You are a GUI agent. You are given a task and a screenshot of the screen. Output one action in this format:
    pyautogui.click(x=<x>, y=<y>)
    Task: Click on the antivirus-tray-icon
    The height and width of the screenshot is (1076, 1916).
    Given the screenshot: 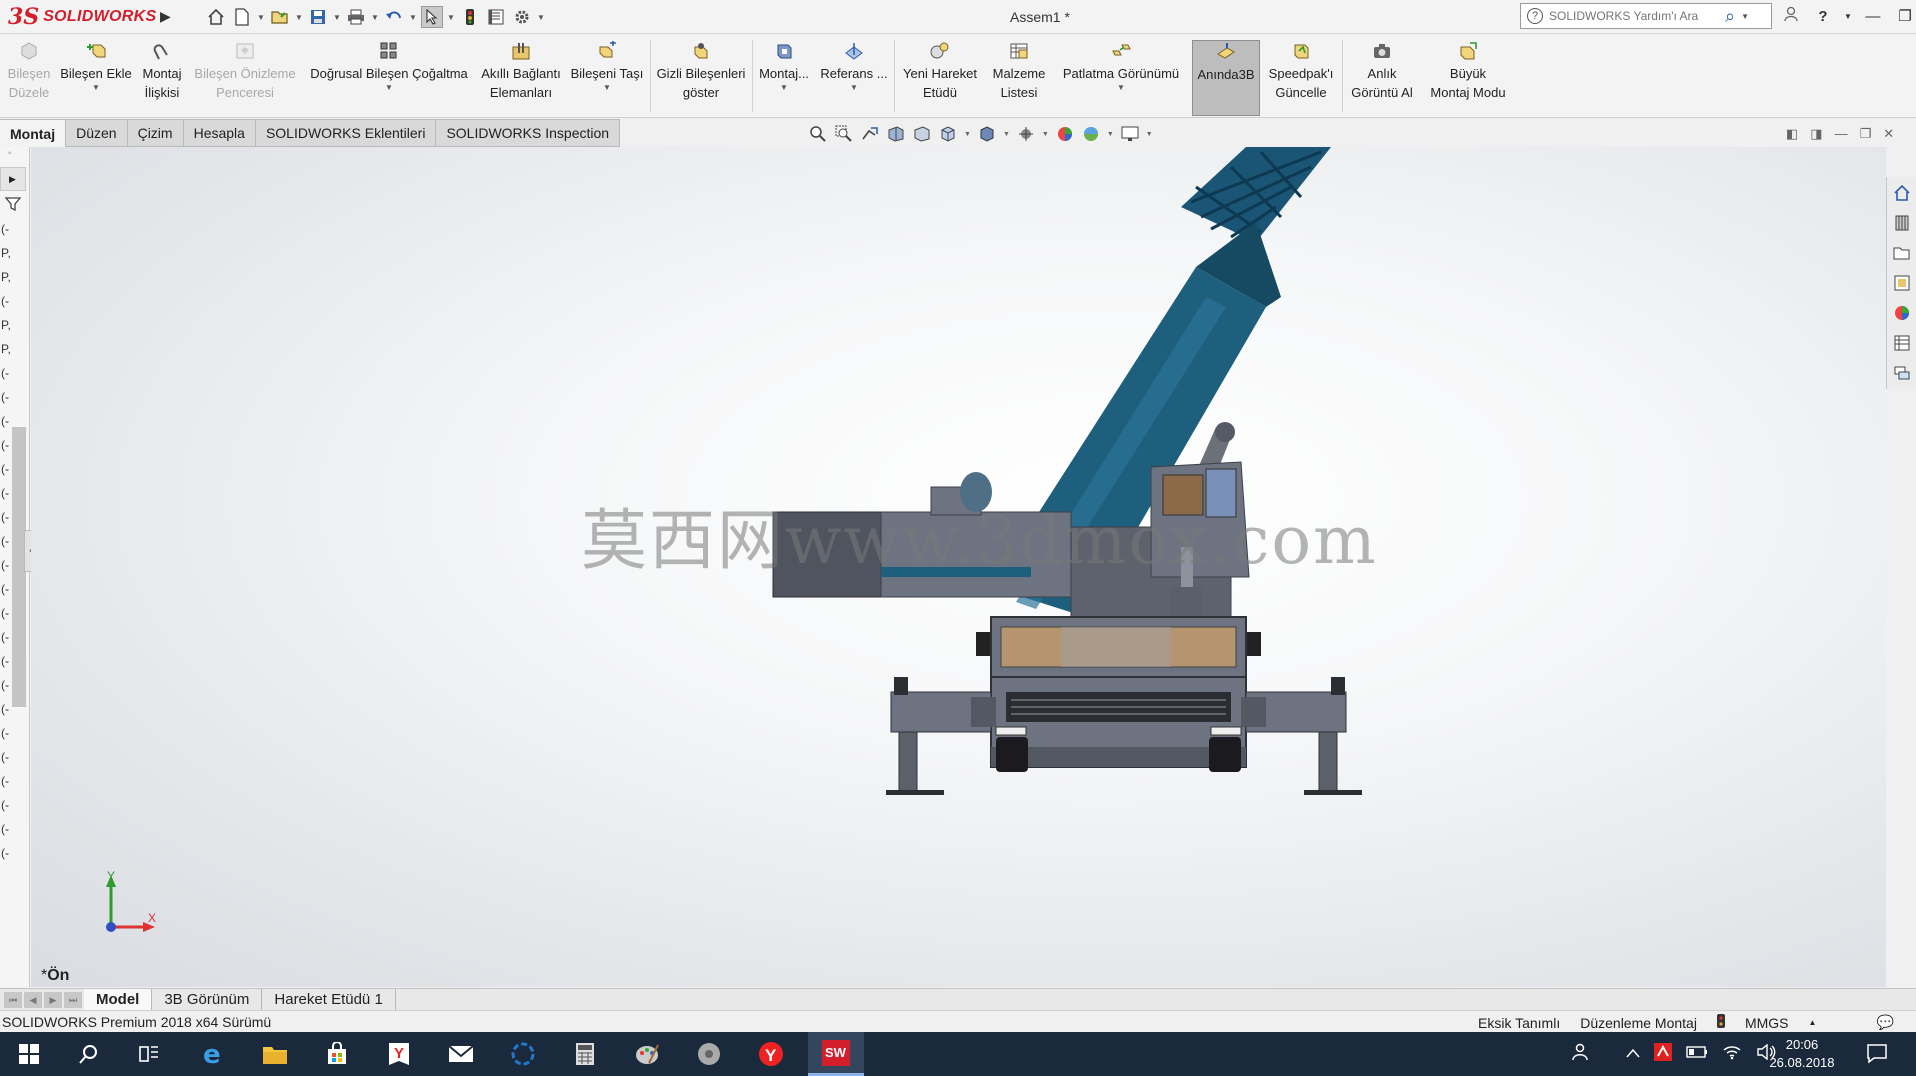 What is the action you would take?
    pyautogui.click(x=1663, y=1054)
    